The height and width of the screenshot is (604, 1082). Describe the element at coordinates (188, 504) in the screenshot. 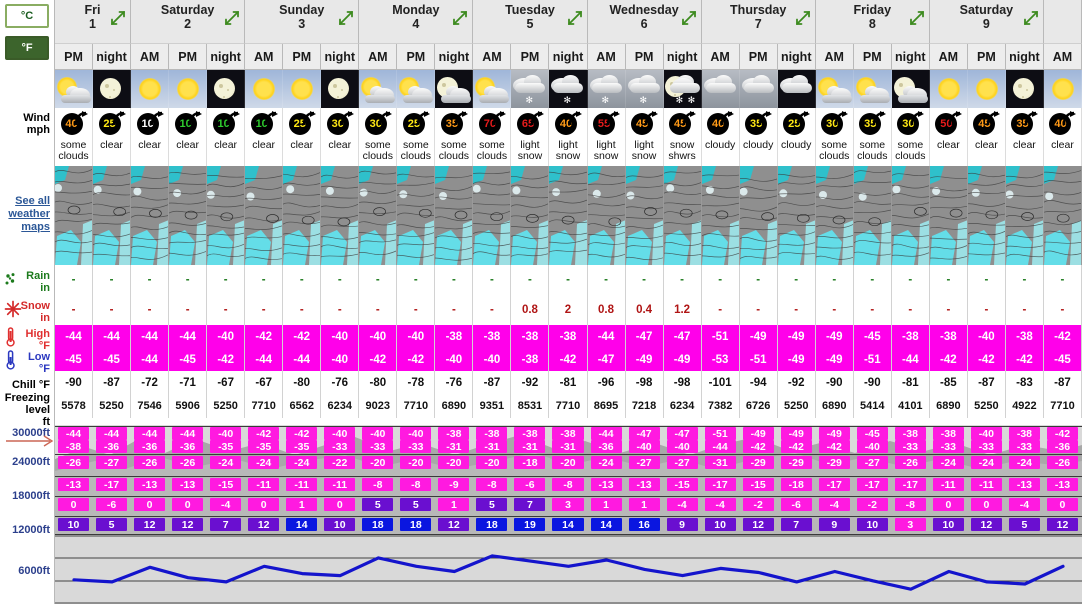

I see `upper-air-temp-chip: 0` at that location.